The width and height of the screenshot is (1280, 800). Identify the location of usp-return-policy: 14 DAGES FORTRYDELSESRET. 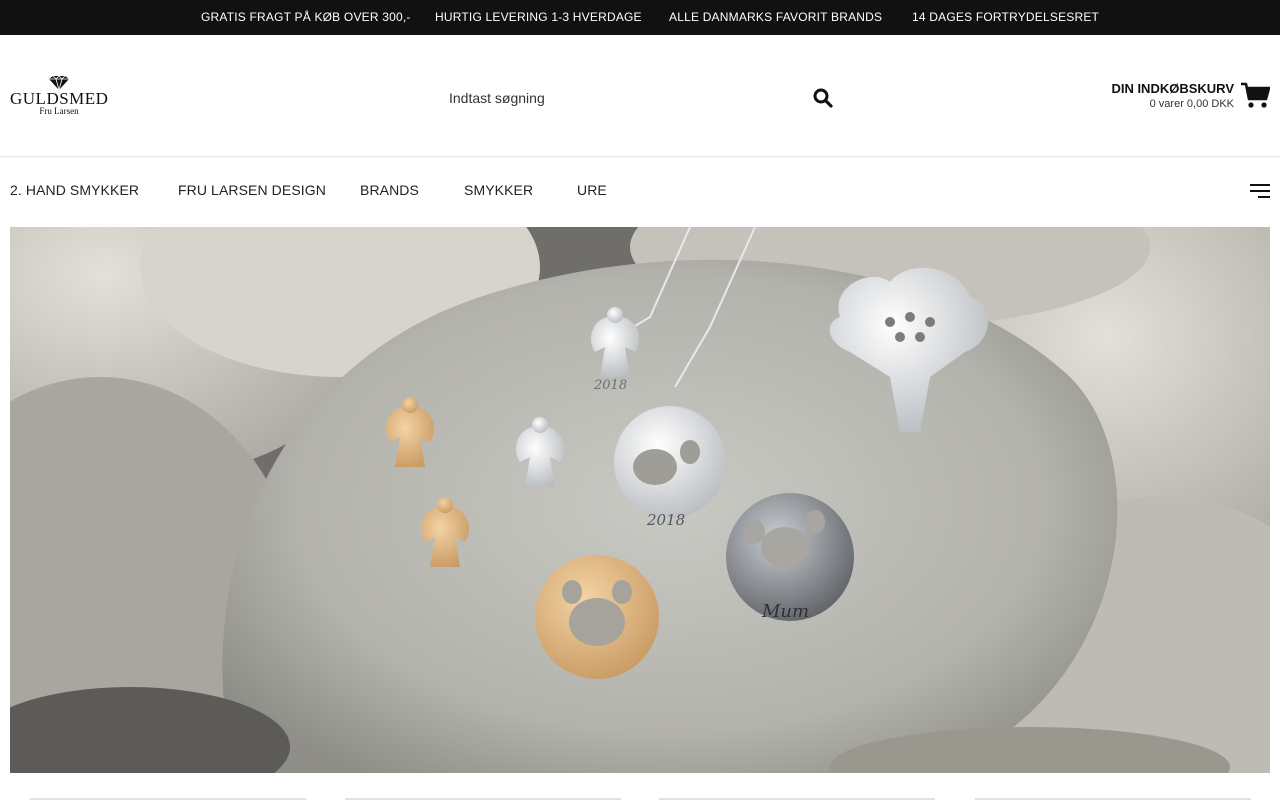
(1006, 17).